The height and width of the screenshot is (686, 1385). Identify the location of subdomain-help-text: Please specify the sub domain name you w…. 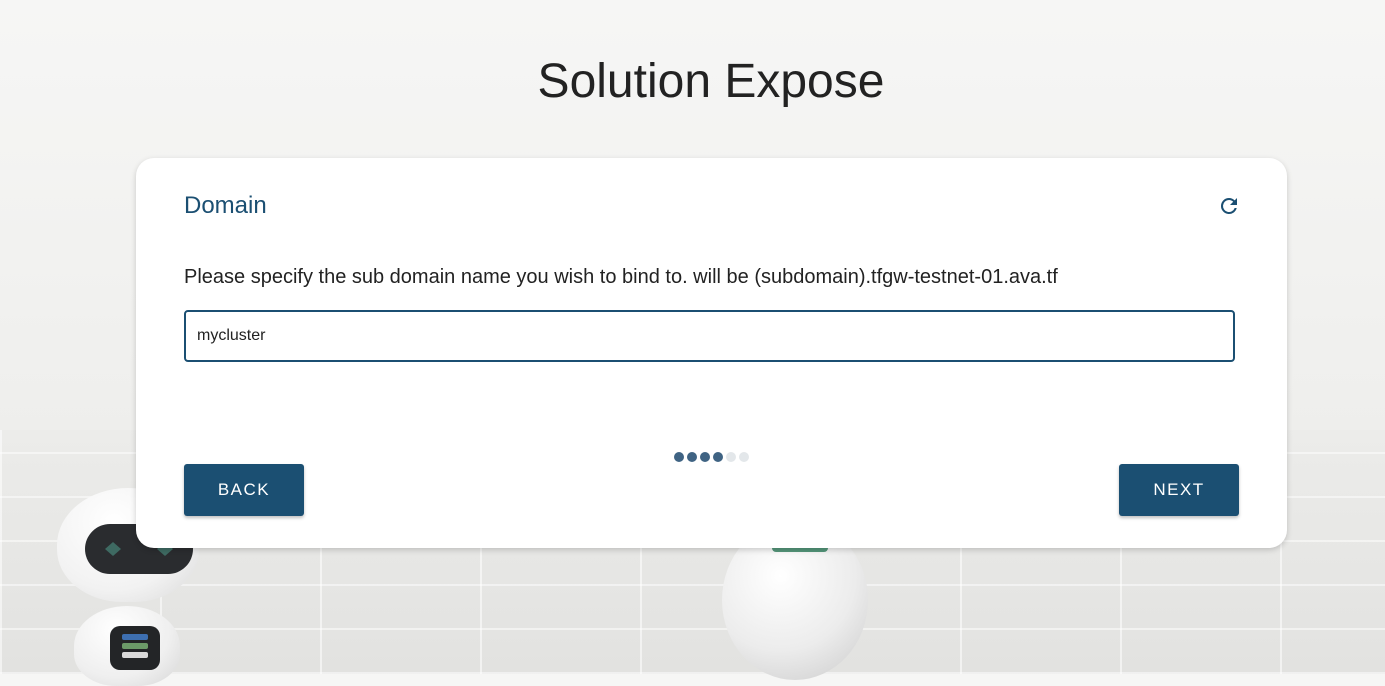
(621, 277).